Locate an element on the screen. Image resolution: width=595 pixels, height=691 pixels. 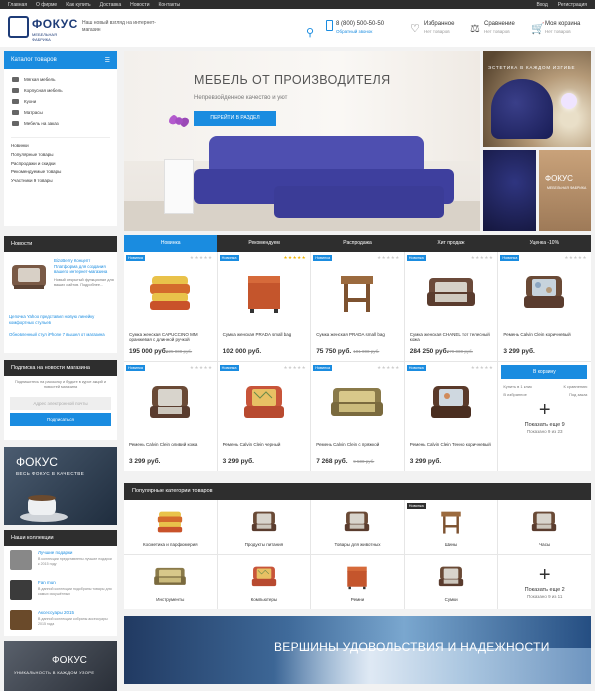
buy-one-click-link: Купить в 1 клик is located at coordinates (517, 387).